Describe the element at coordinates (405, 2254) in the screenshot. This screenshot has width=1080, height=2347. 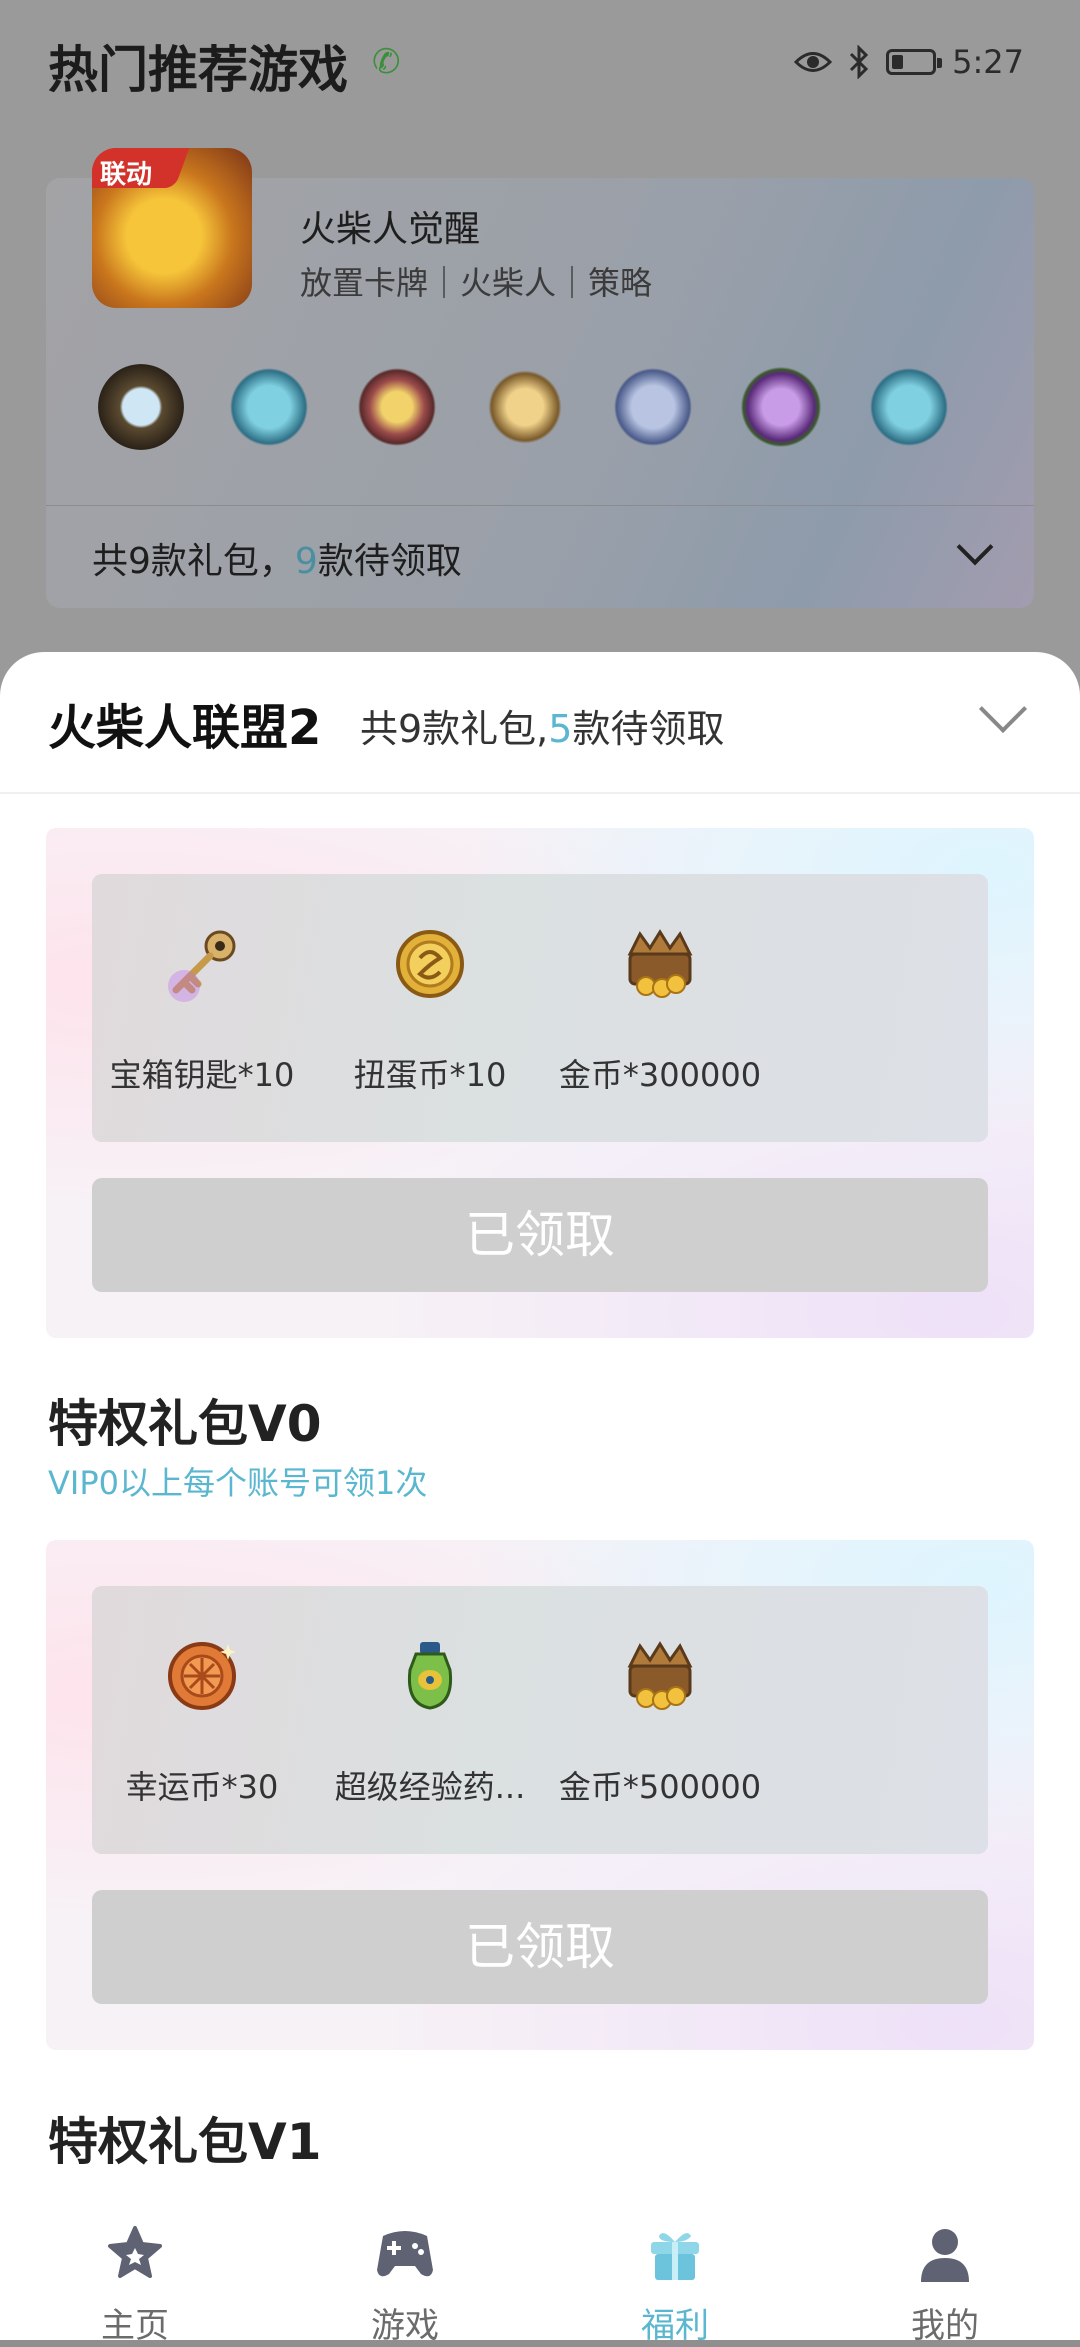
I see `gamepad-icon` at that location.